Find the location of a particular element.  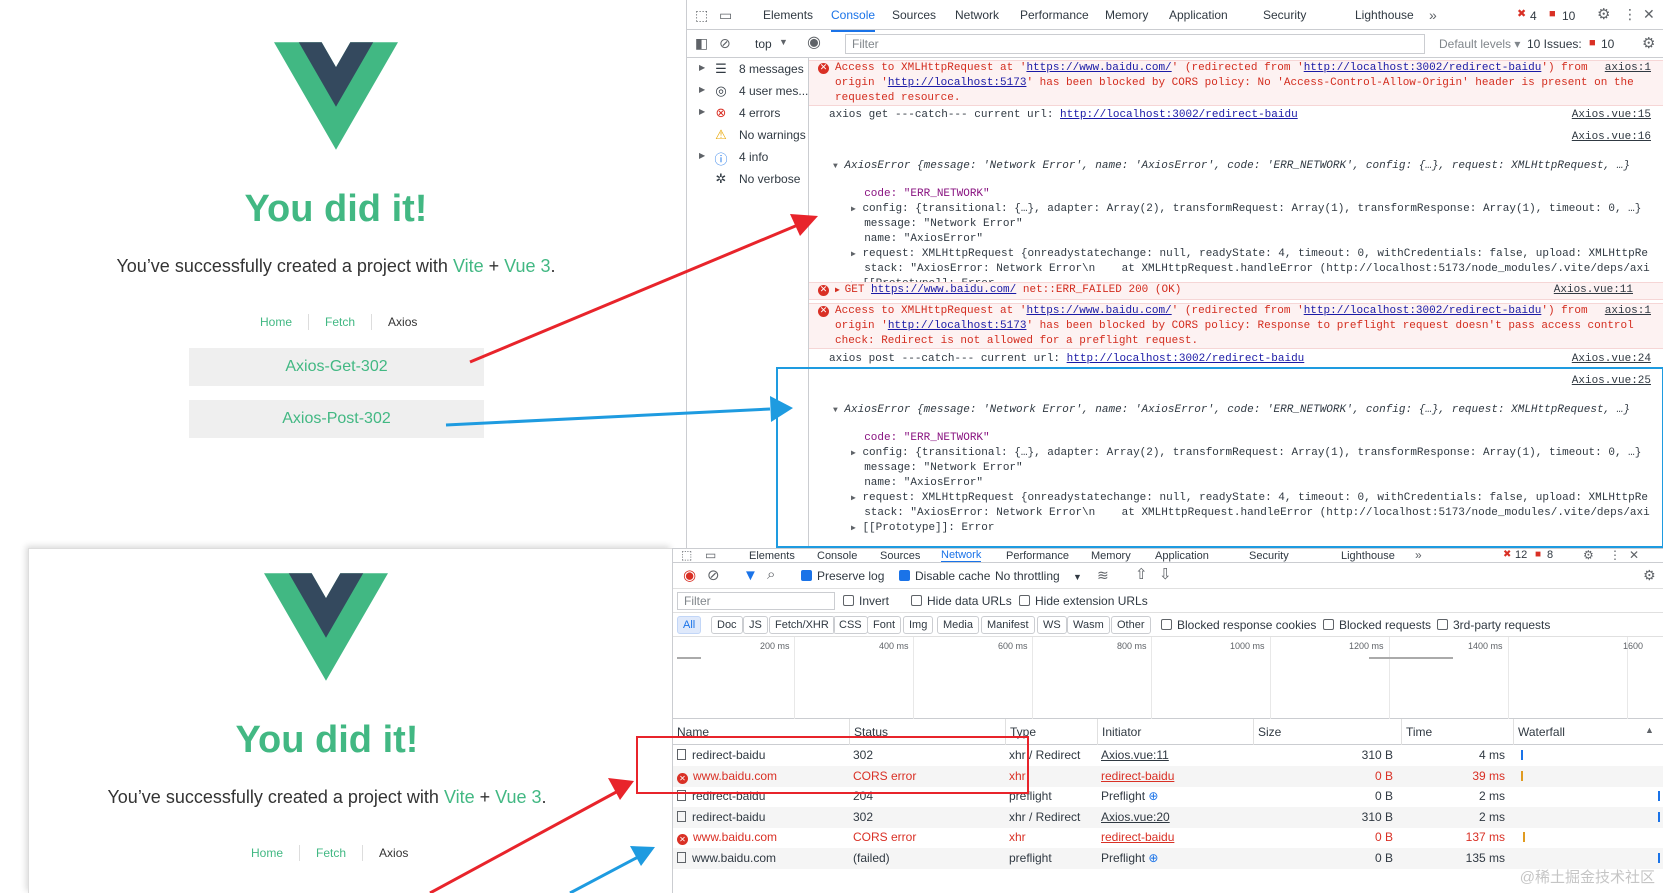

hide-extension-urls-checkbox: Hide extension URLs is located at coordinates (1083, 601).